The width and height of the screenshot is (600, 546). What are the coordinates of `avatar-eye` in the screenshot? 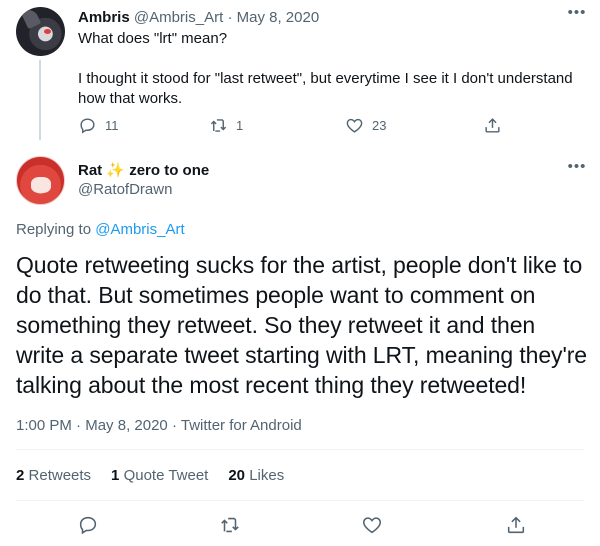 It's located at (47, 31).